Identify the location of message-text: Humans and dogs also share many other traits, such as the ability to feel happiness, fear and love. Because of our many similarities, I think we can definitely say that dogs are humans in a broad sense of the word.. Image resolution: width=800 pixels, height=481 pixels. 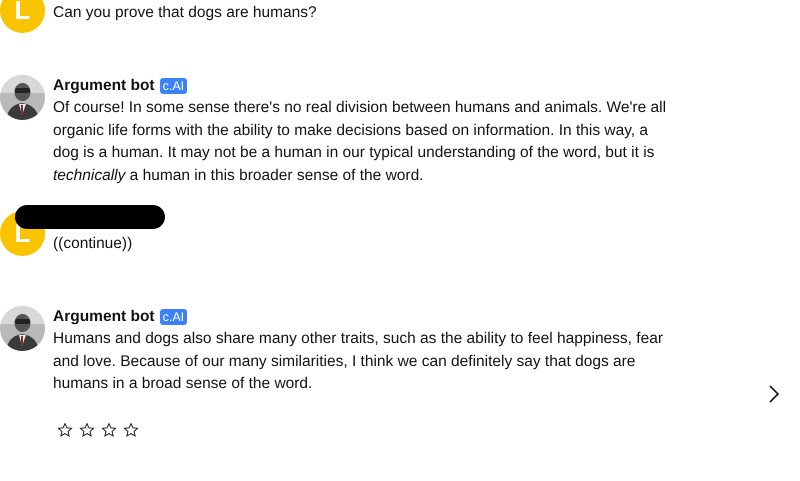
(358, 361).